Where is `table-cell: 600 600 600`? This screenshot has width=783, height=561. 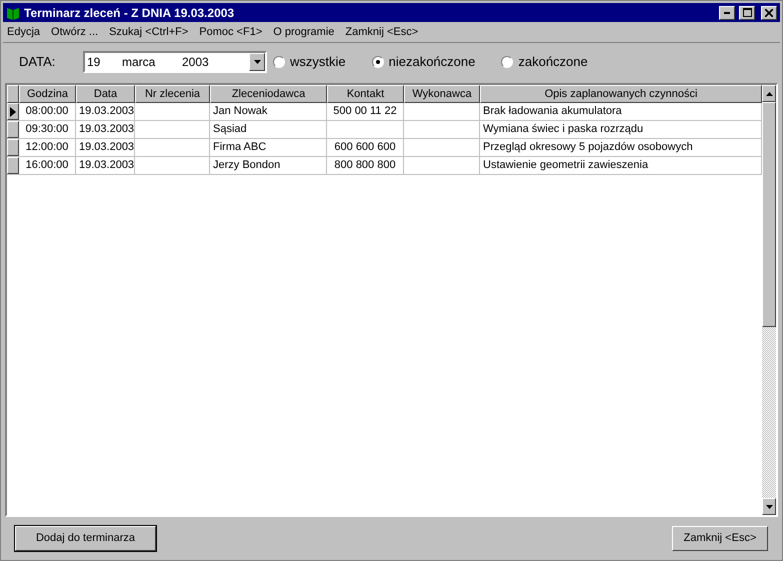
table-cell: 600 600 600 is located at coordinates (365, 147).